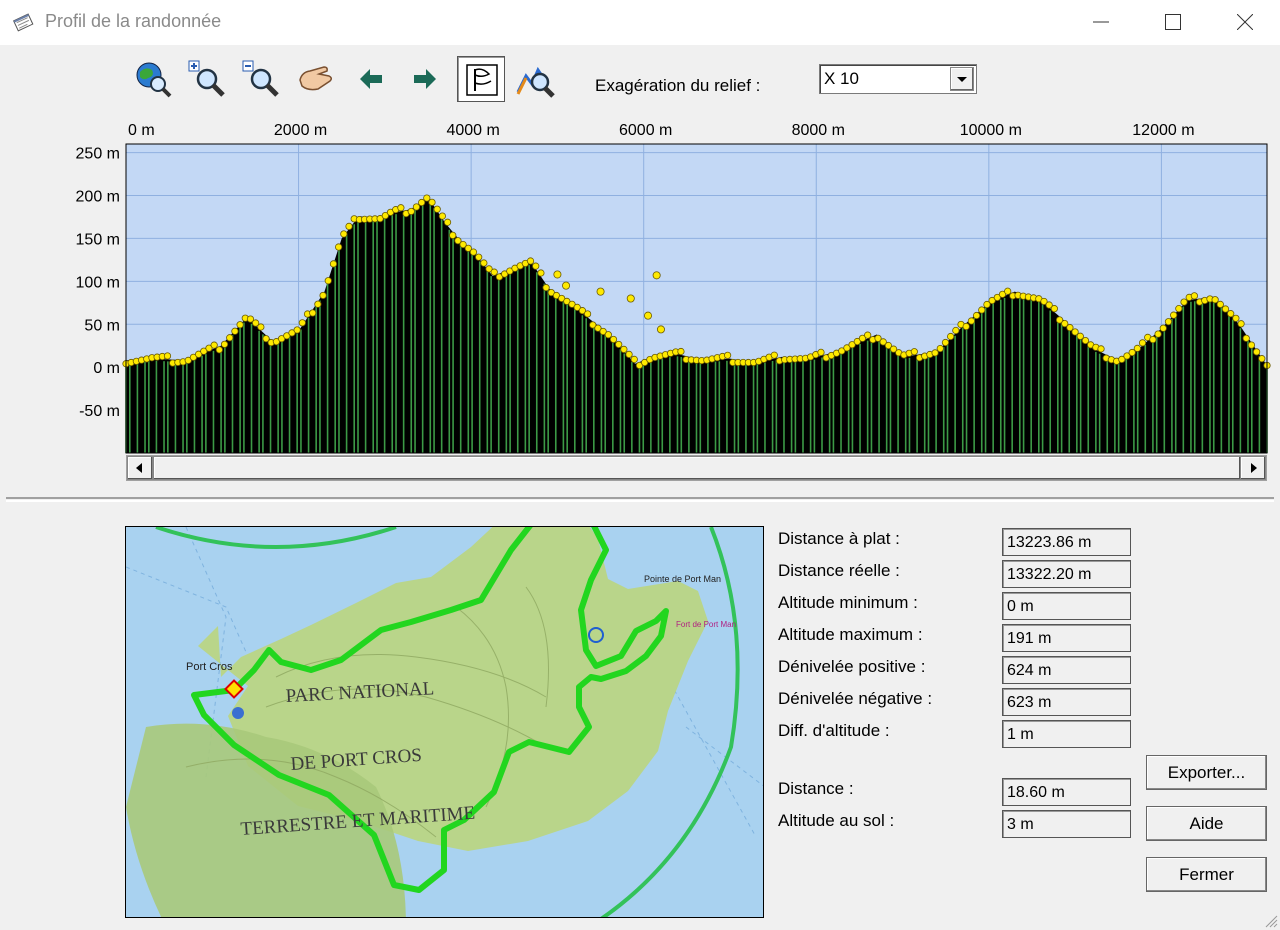 The height and width of the screenshot is (930, 1280). I want to click on chart-scrollbar, so click(696, 468).